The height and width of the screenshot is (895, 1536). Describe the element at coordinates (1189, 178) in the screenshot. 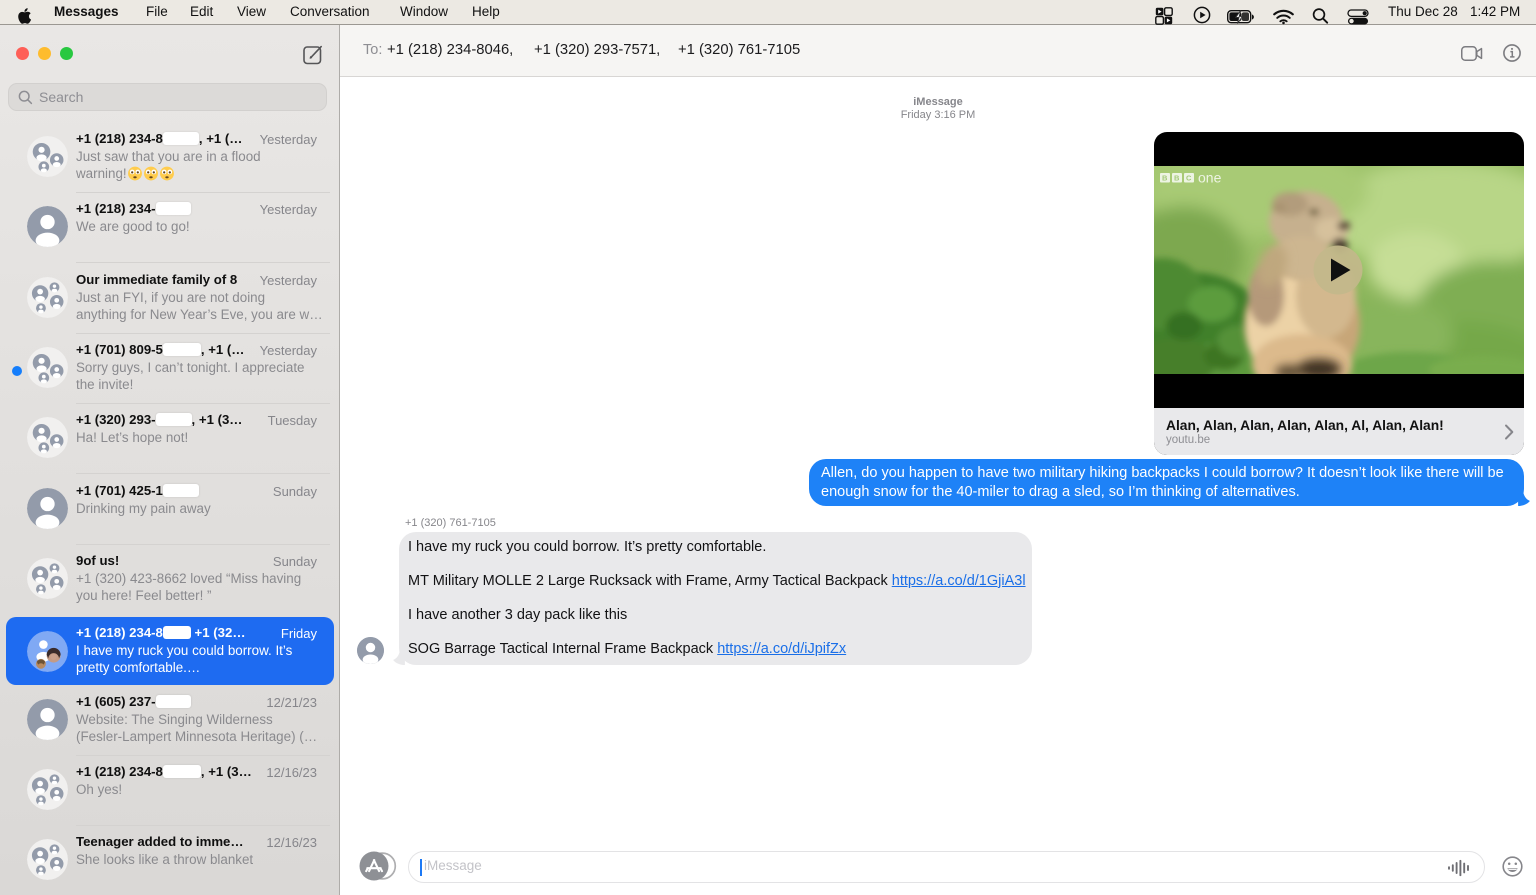

I see `svg-text: C` at that location.